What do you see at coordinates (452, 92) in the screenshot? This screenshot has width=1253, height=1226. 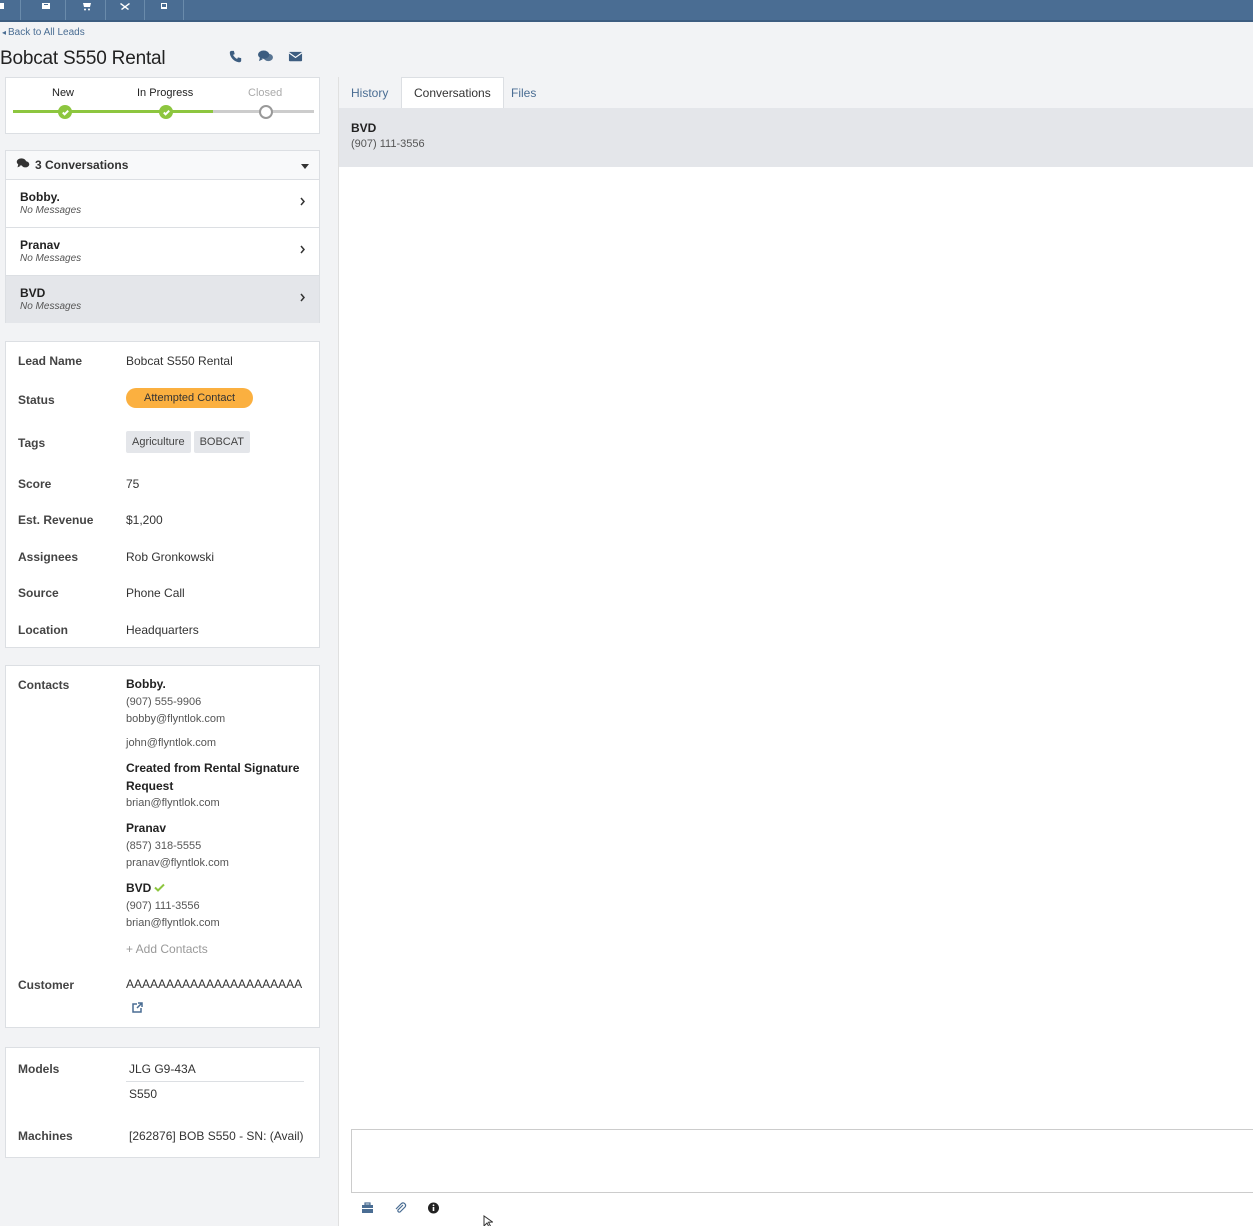 I see `tab-conversations: Conversations` at bounding box center [452, 92].